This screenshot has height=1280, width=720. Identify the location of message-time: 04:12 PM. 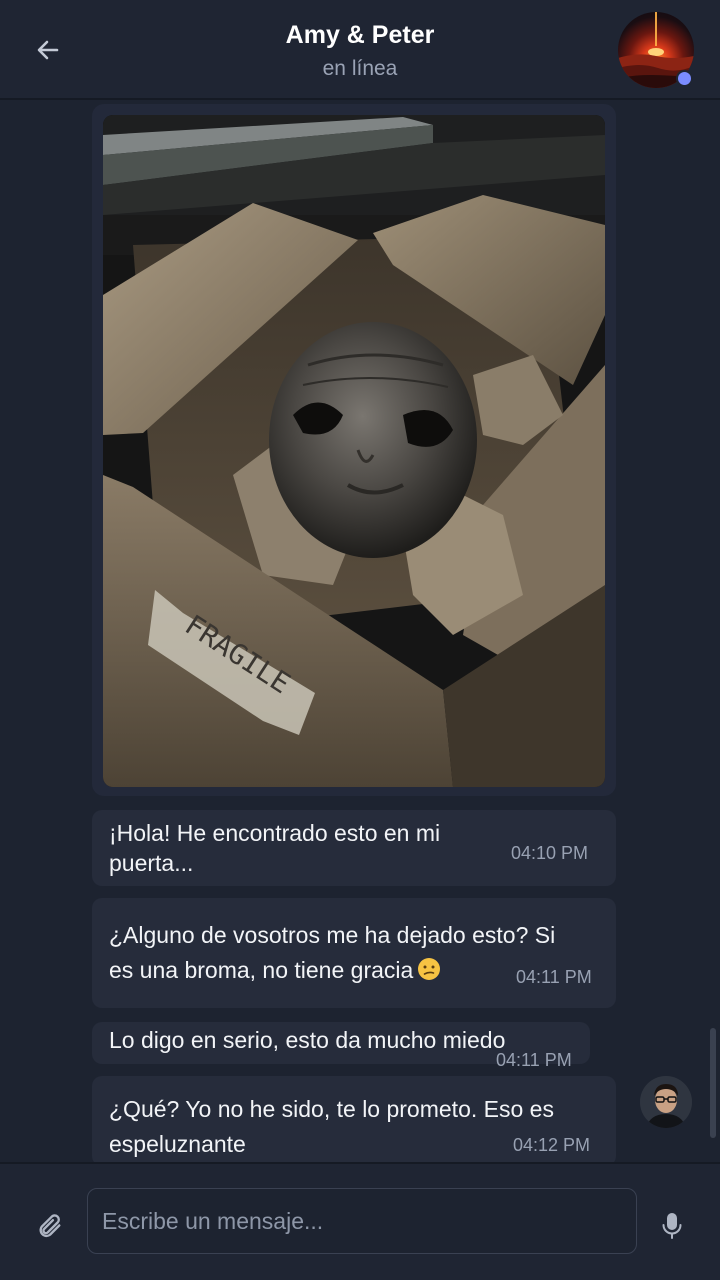
(552, 1145).